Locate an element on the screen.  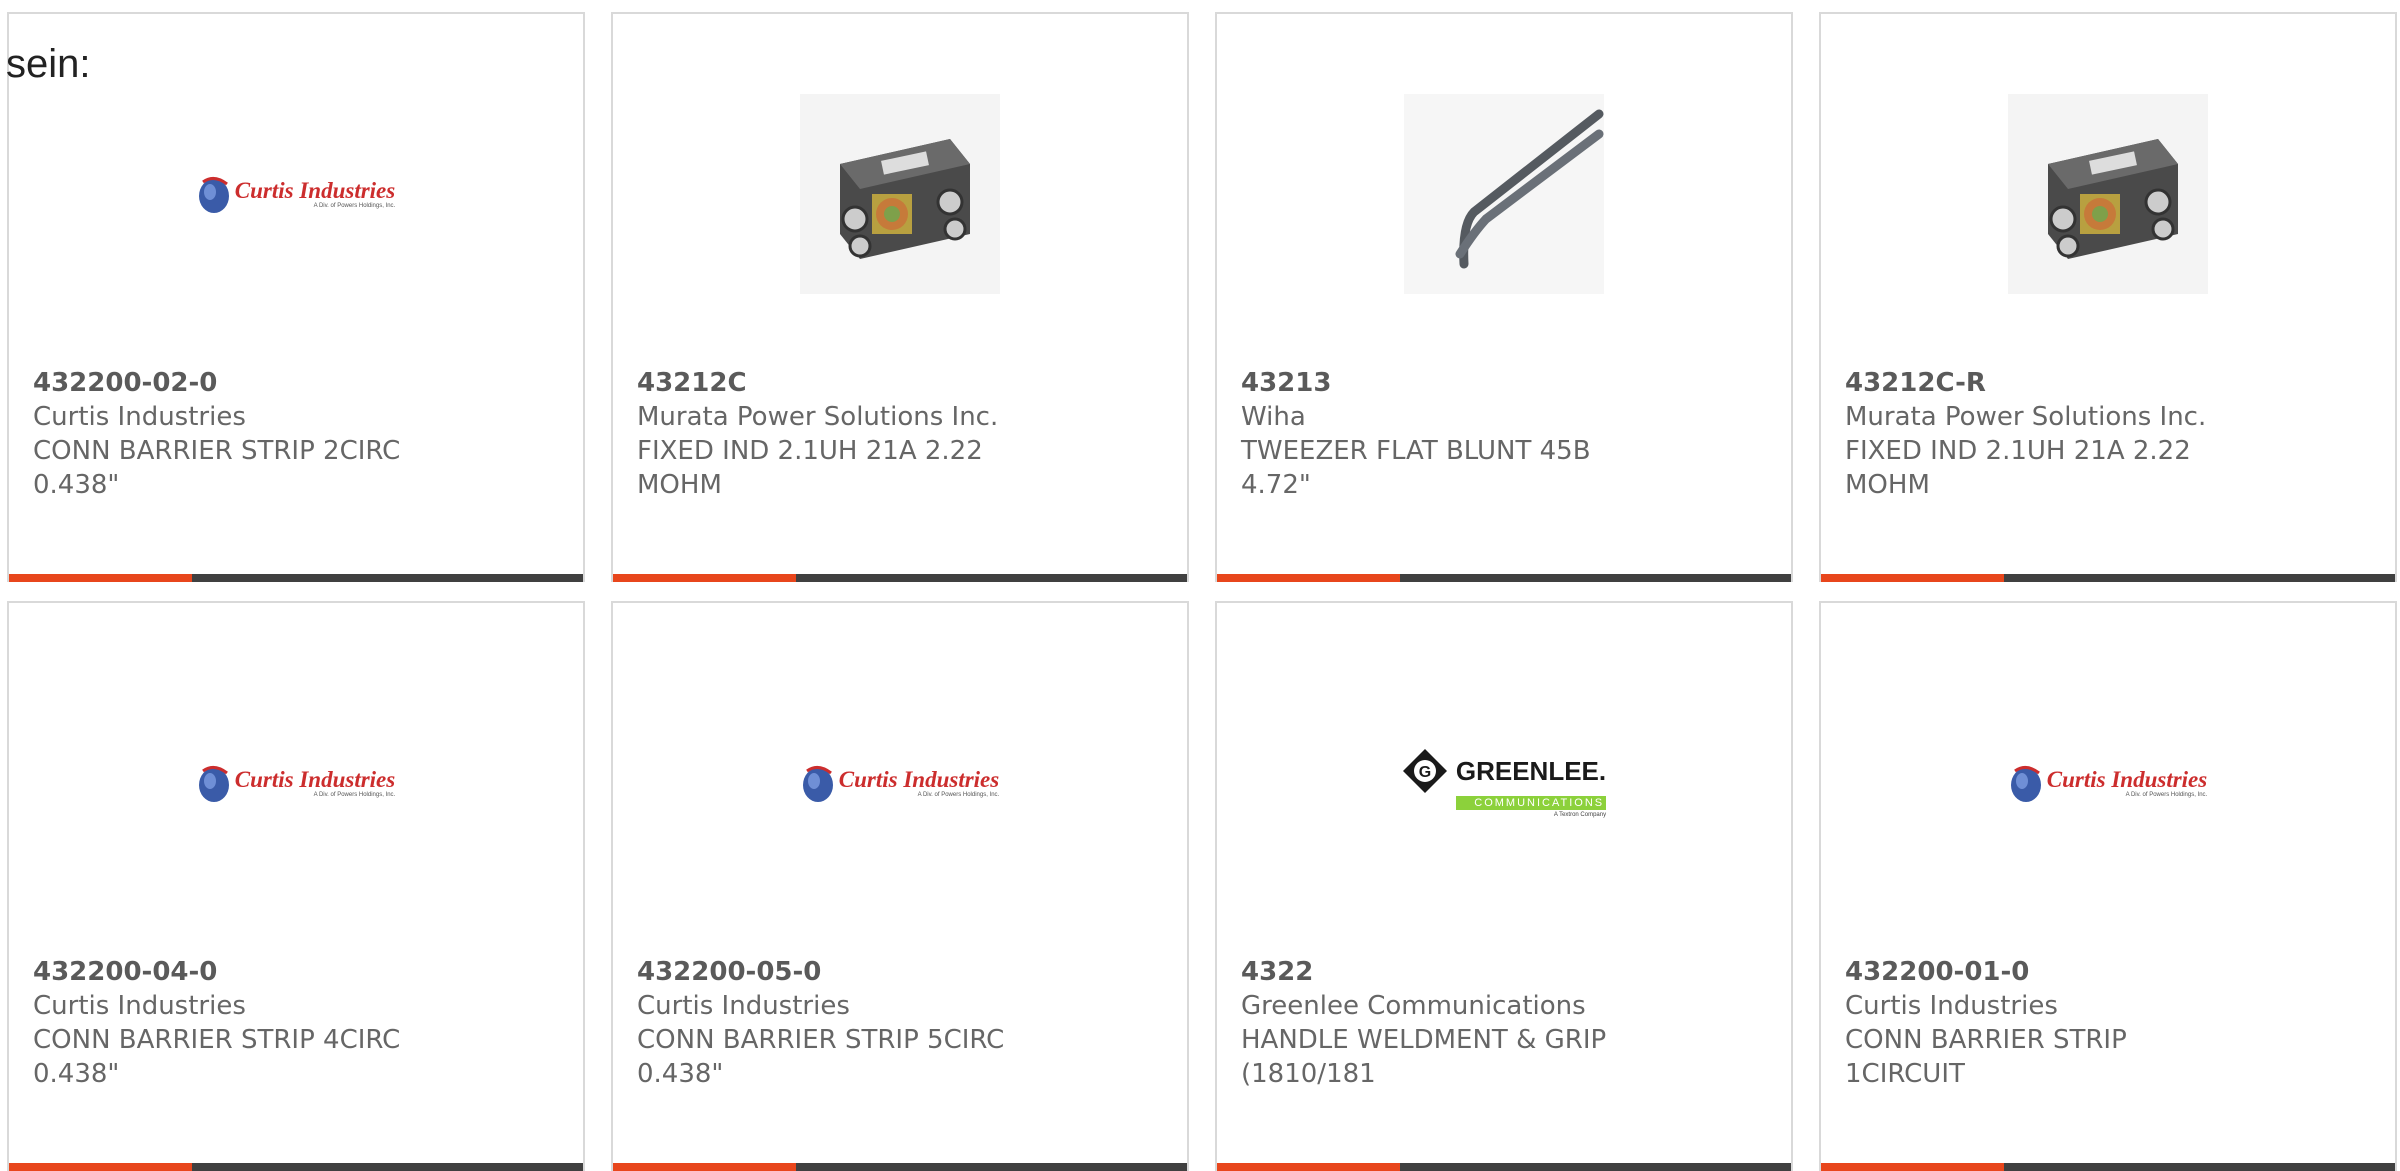
description: CONN BARRIER STRIP 1CIRCUIT is located at coordinates (1986, 1057).